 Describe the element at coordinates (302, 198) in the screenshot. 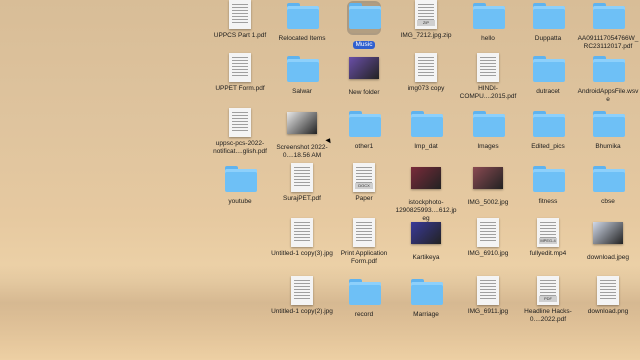

I see `desktop-item-label: SurajPET.pdf` at that location.